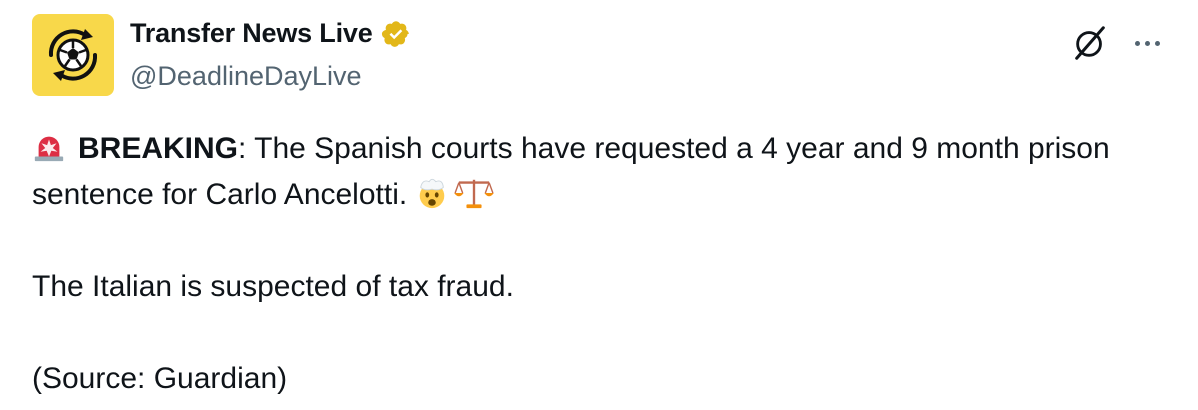 The image size is (1198, 410). I want to click on tweet-paragraph-2: The Italian is suspected of tax fraud., so click(273, 286).